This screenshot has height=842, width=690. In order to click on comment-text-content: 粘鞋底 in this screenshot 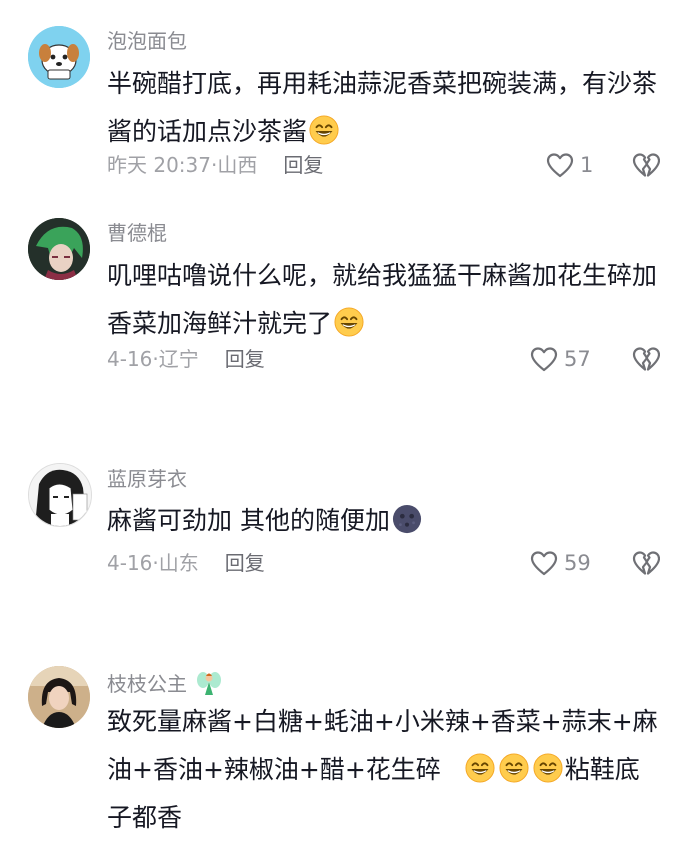, I will do `click(602, 769)`.